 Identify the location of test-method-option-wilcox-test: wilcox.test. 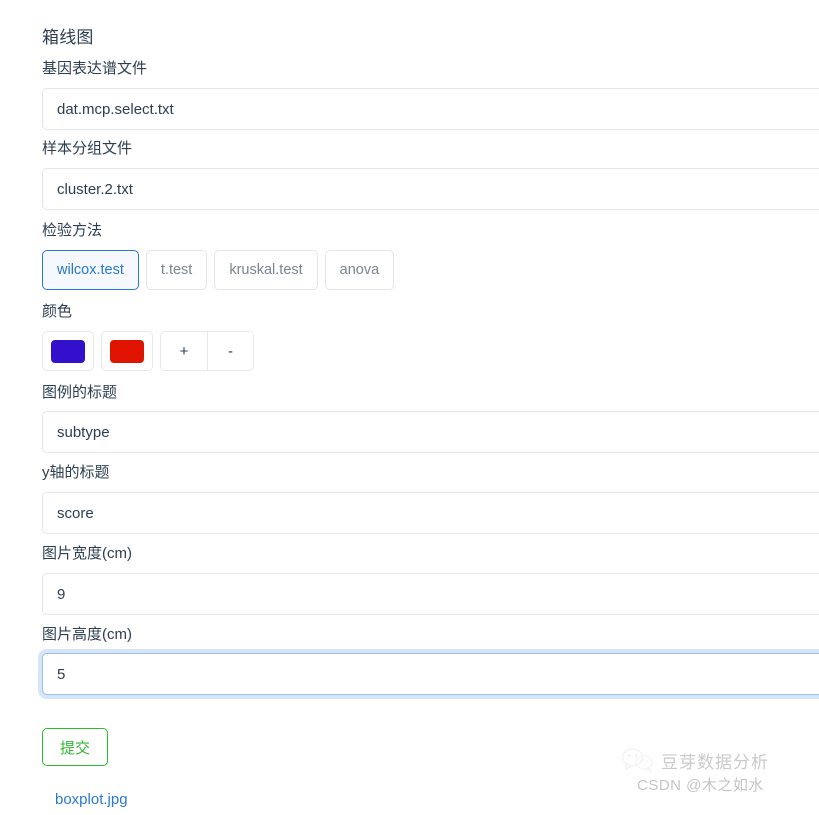
(90, 270).